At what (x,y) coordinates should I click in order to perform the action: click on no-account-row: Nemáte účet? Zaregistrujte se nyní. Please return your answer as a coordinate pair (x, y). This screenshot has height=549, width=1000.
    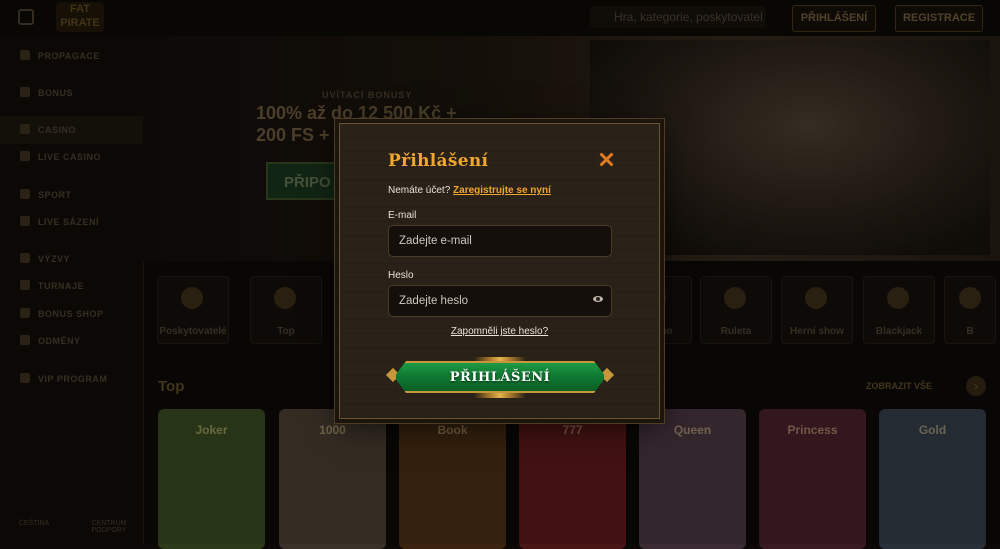
    Looking at the image, I should click on (469, 190).